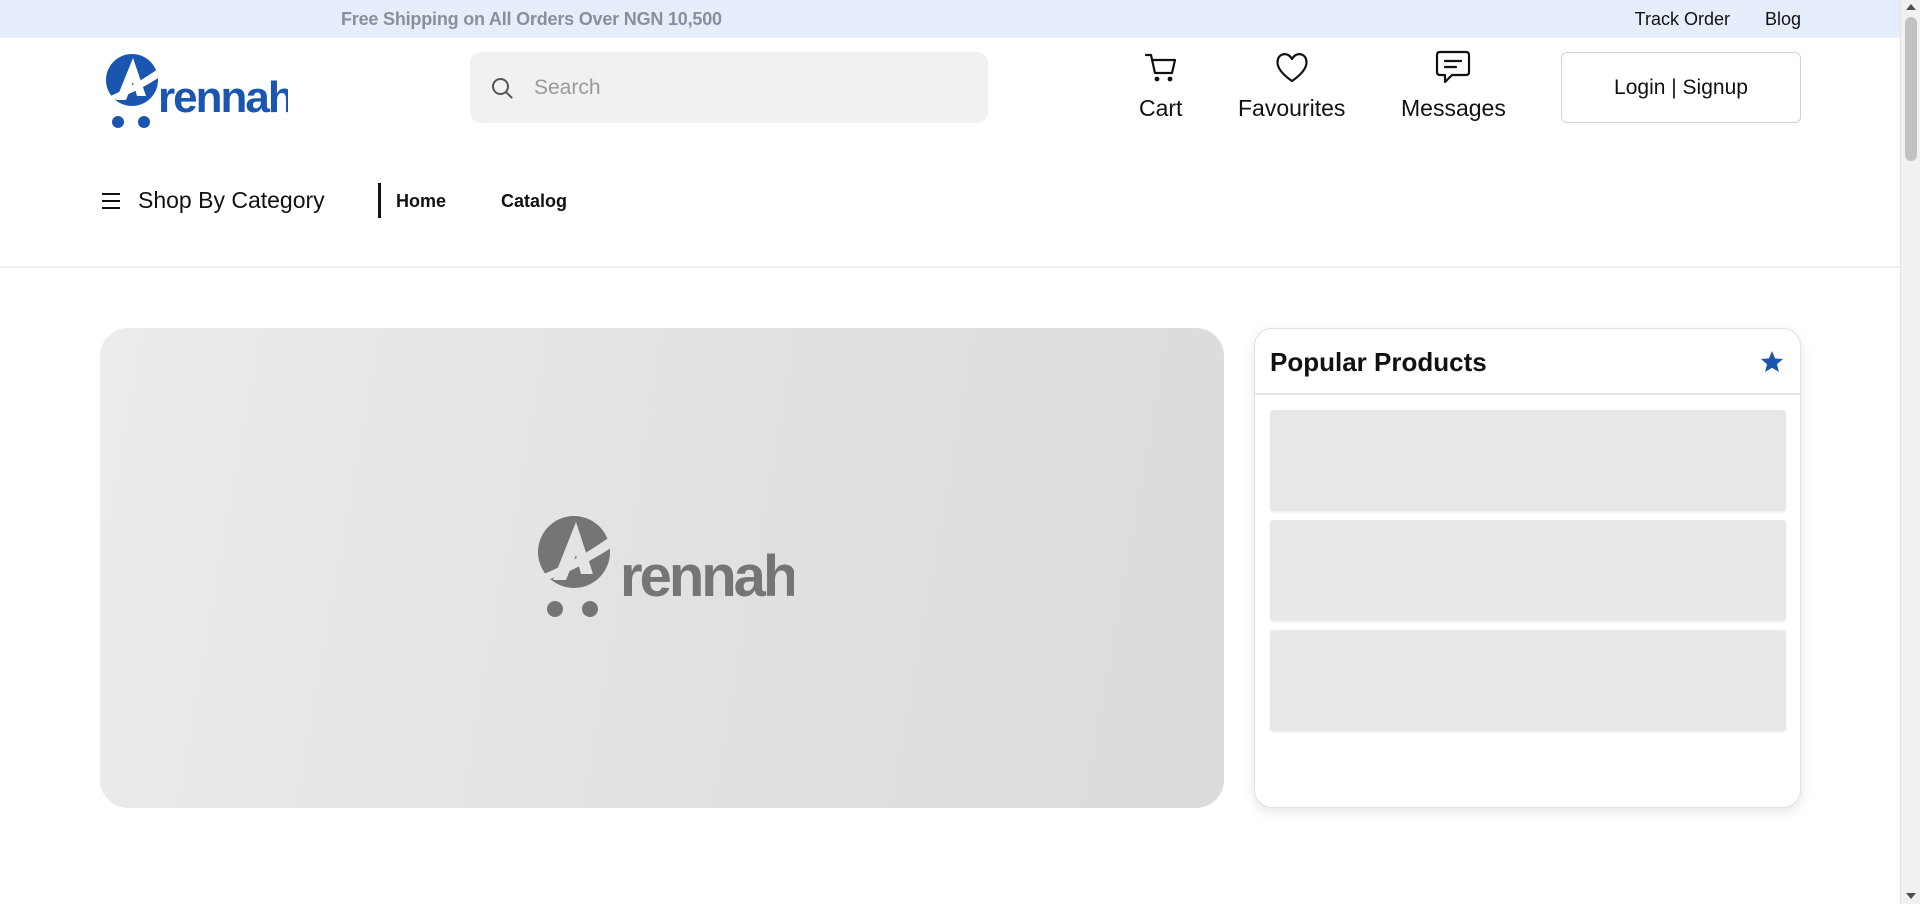  I want to click on page-scrollbar, so click(1910, 452).